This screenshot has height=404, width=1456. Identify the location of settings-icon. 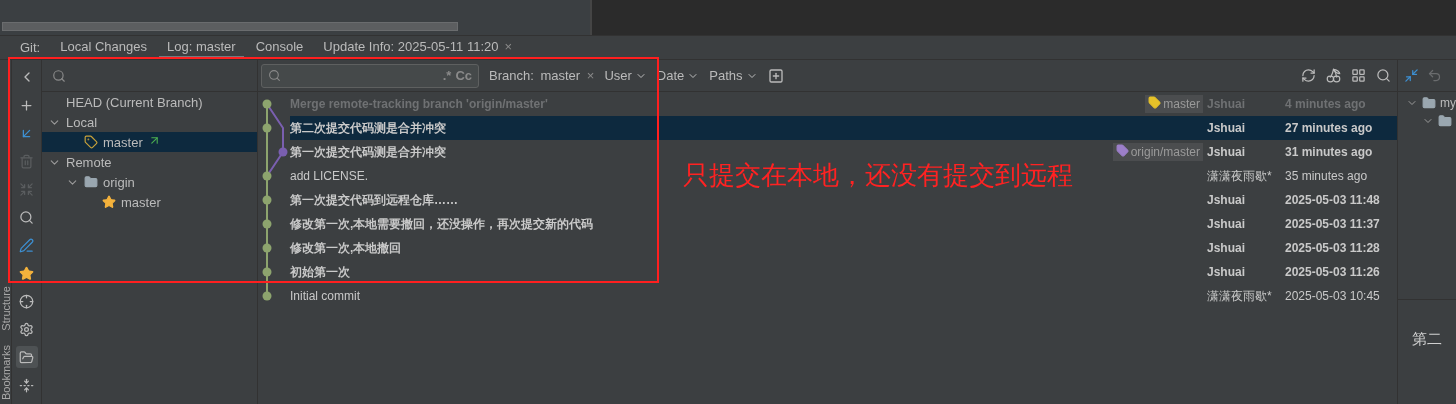
(26, 329).